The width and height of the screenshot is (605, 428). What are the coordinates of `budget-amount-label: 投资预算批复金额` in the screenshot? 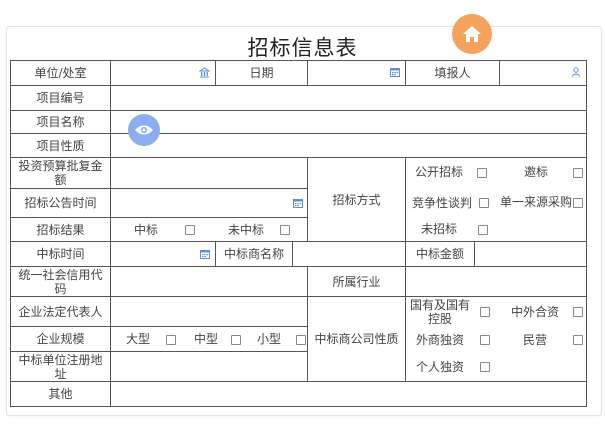 It's located at (60, 173).